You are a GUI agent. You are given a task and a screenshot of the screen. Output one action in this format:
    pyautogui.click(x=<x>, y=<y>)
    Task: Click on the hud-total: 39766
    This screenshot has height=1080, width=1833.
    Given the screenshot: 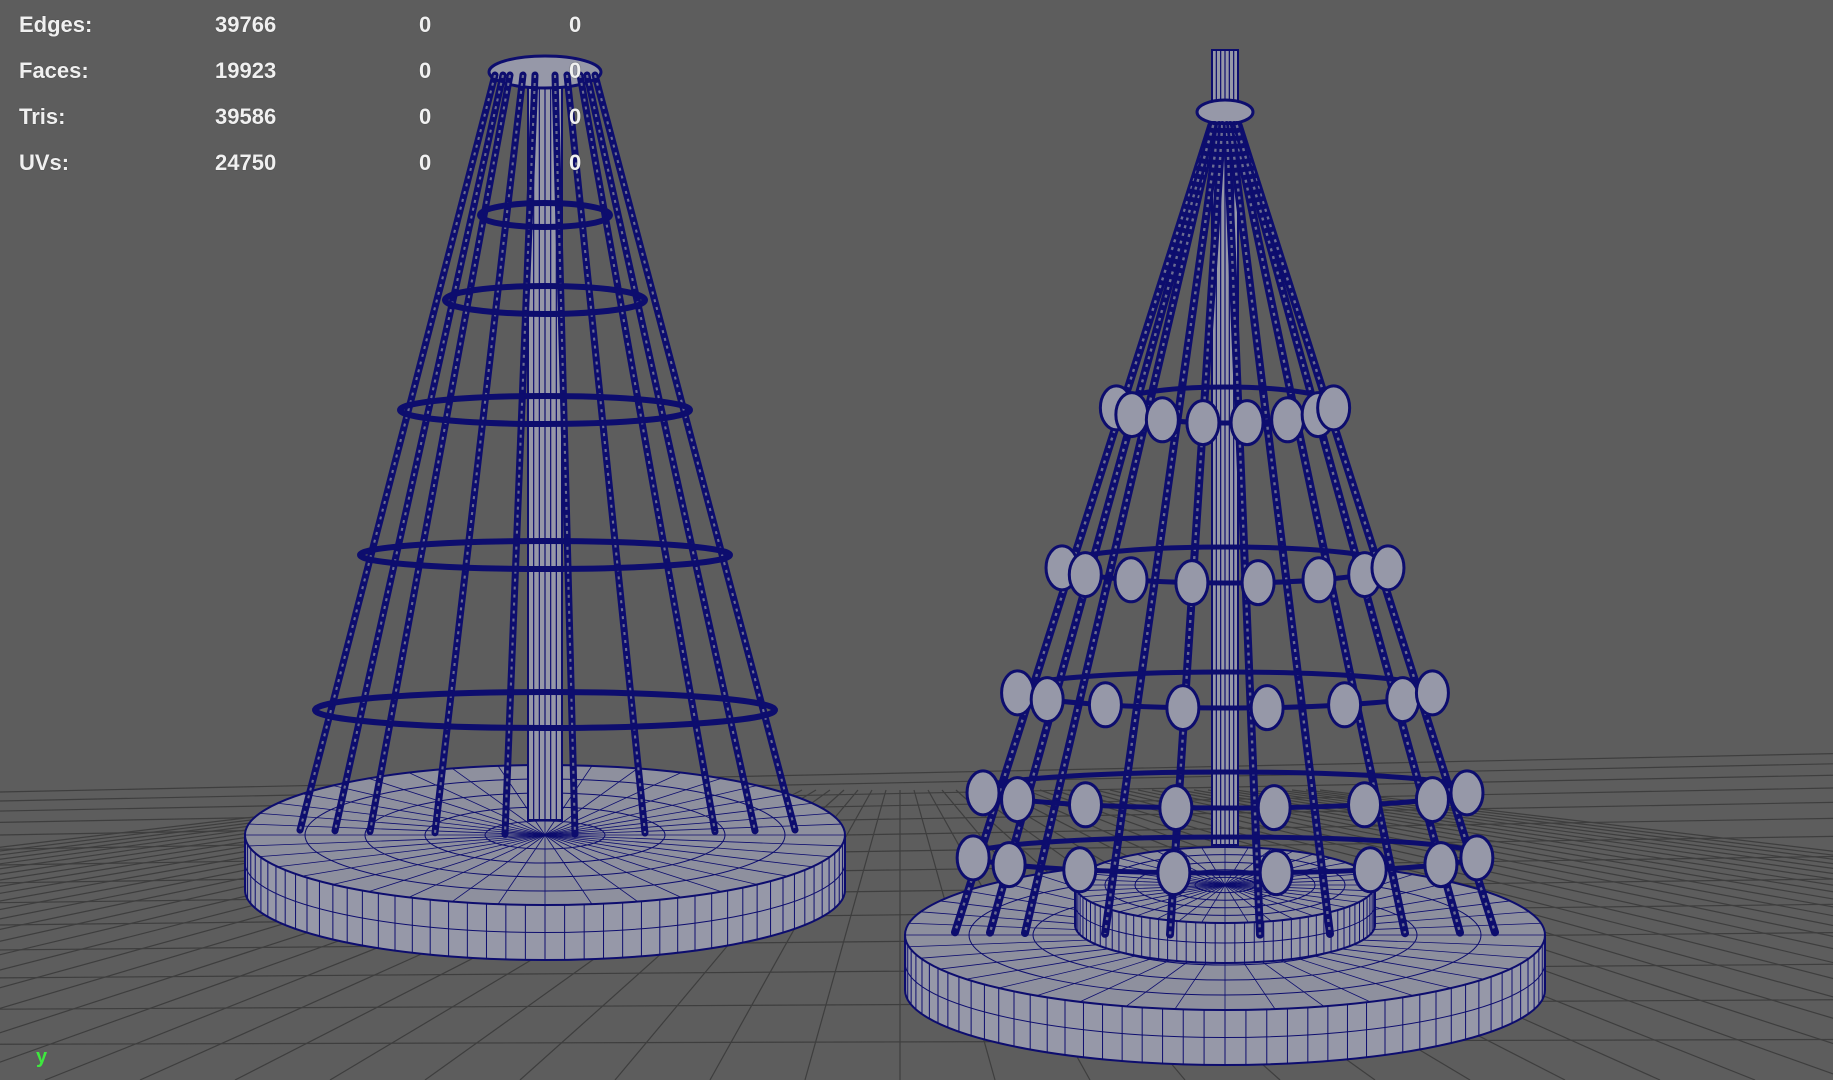 What is the action you would take?
    pyautogui.click(x=246, y=24)
    